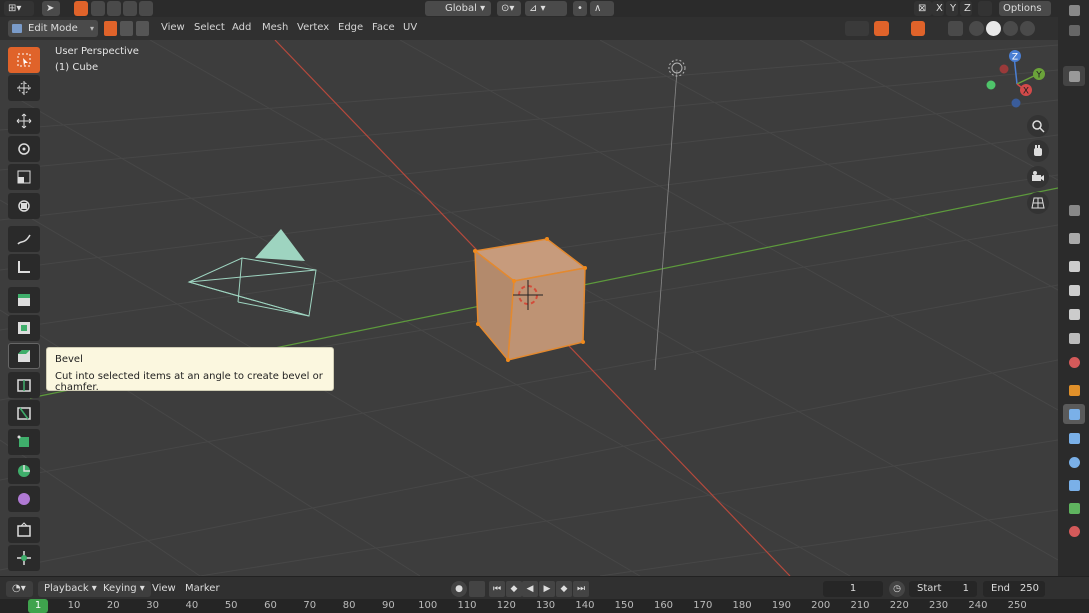 Image resolution: width=1089 pixels, height=613 pixels. What do you see at coordinates (24, 149) in the screenshot?
I see `rotate-tool` at bounding box center [24, 149].